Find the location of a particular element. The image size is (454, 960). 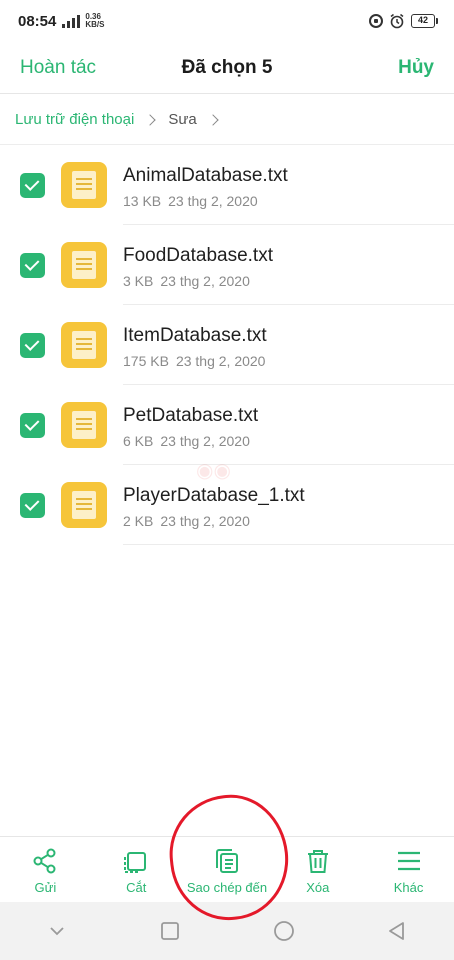

file-row: AnimalDatabase.txt 13 KB 23 thg 2, 2020 is located at coordinates (227, 185).